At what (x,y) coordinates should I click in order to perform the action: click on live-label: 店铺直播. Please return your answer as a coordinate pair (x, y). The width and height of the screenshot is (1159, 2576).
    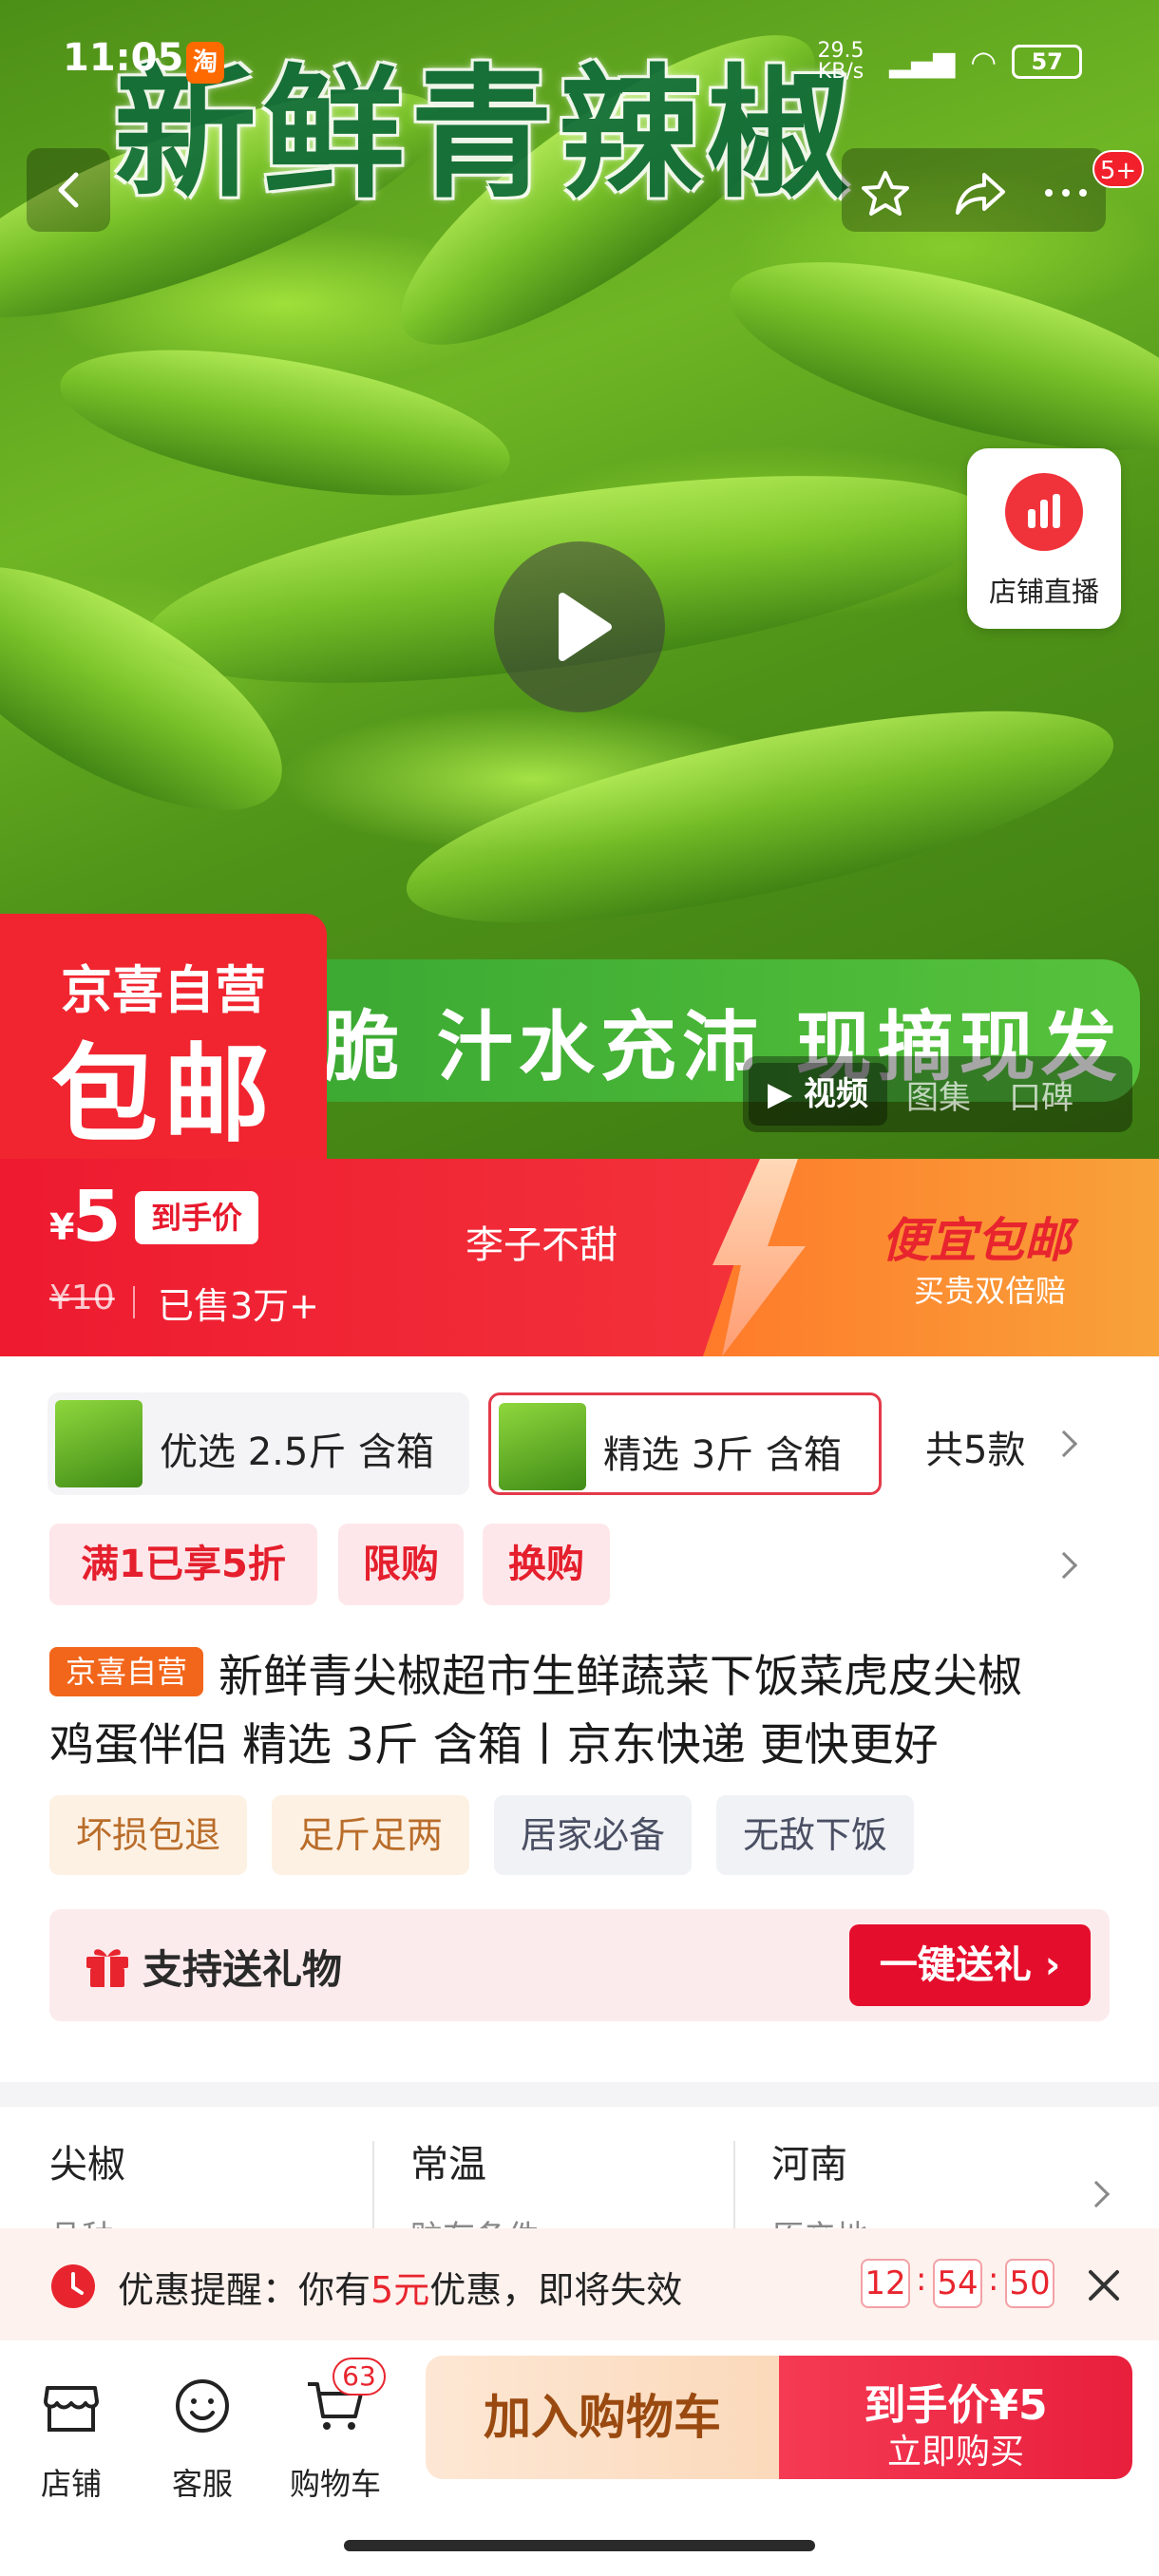
    Looking at the image, I should click on (1043, 592).